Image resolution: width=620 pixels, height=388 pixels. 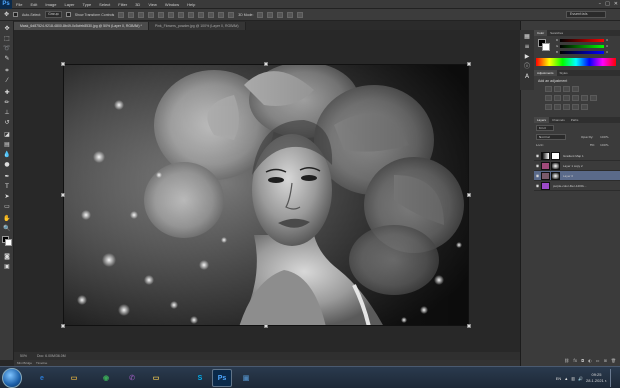 What do you see at coordinates (231, 14) in the screenshot?
I see `distribute-right-icon` at bounding box center [231, 14].